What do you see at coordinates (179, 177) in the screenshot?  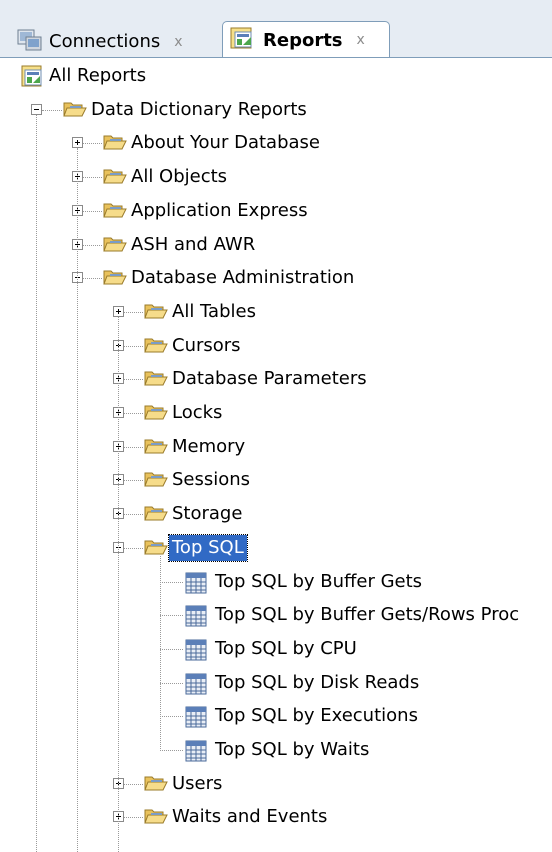 I see `tree-node-all-objects-label: All Objects` at bounding box center [179, 177].